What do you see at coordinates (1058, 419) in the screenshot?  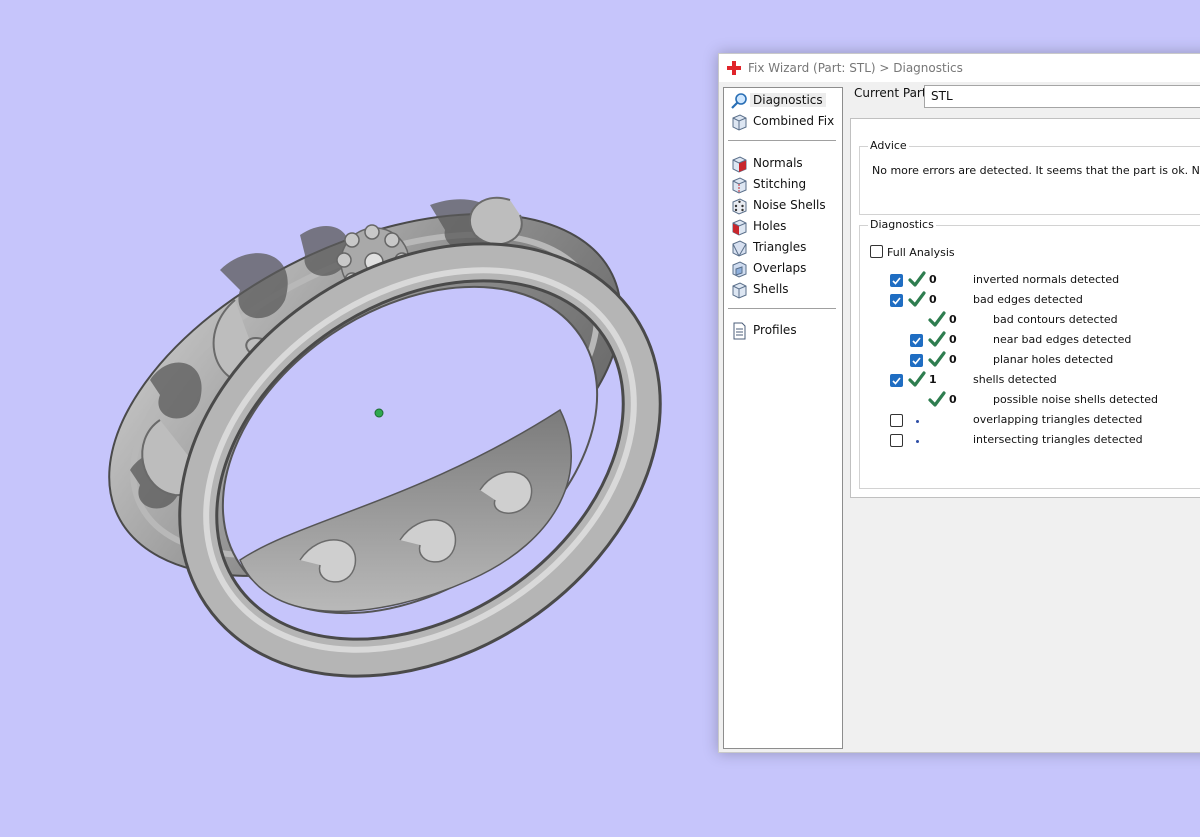 I see `overlapping-triangles-label: overlapping triangles detected` at bounding box center [1058, 419].